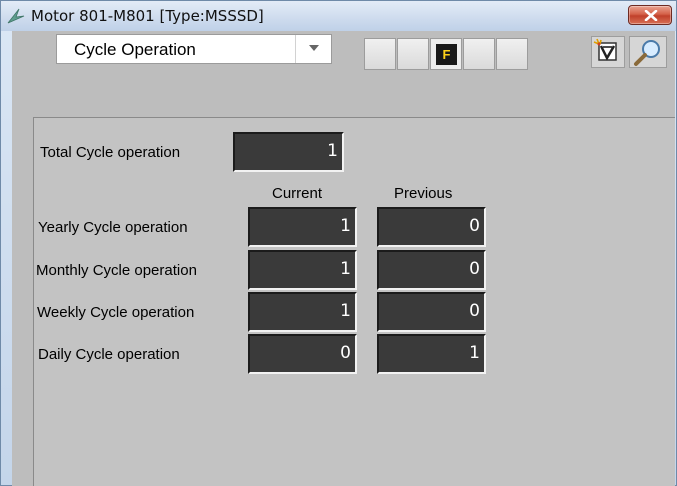 The height and width of the screenshot is (486, 677). I want to click on yearly-previous-value: 0, so click(431, 227).